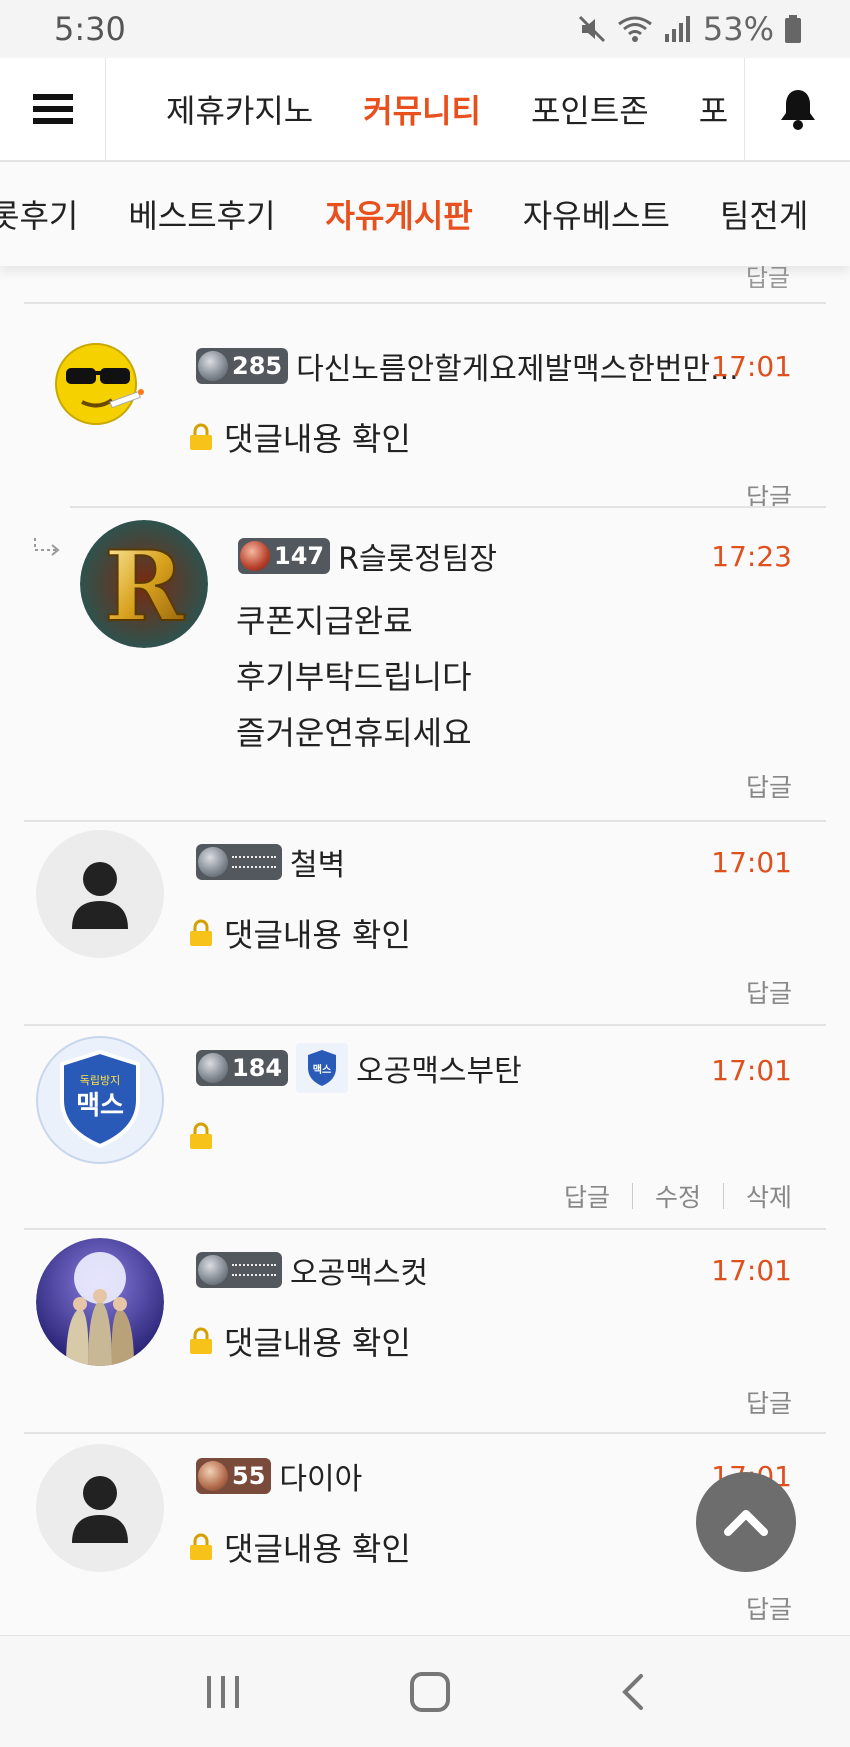  I want to click on hamburger-icon, so click(52, 109).